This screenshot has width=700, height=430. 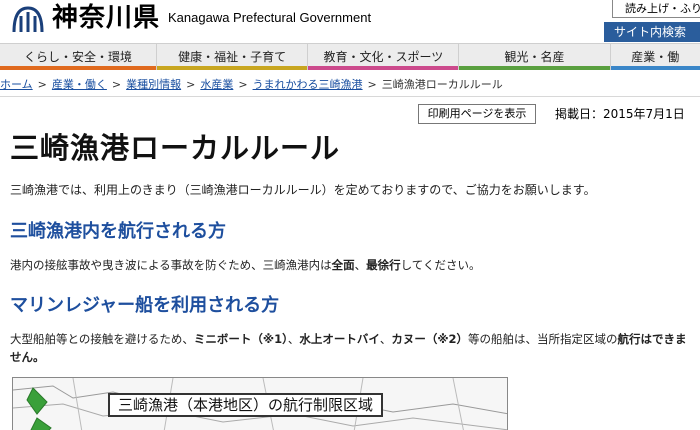 I want to click on kanagawa-emblem-icon, so click(x=28, y=20).